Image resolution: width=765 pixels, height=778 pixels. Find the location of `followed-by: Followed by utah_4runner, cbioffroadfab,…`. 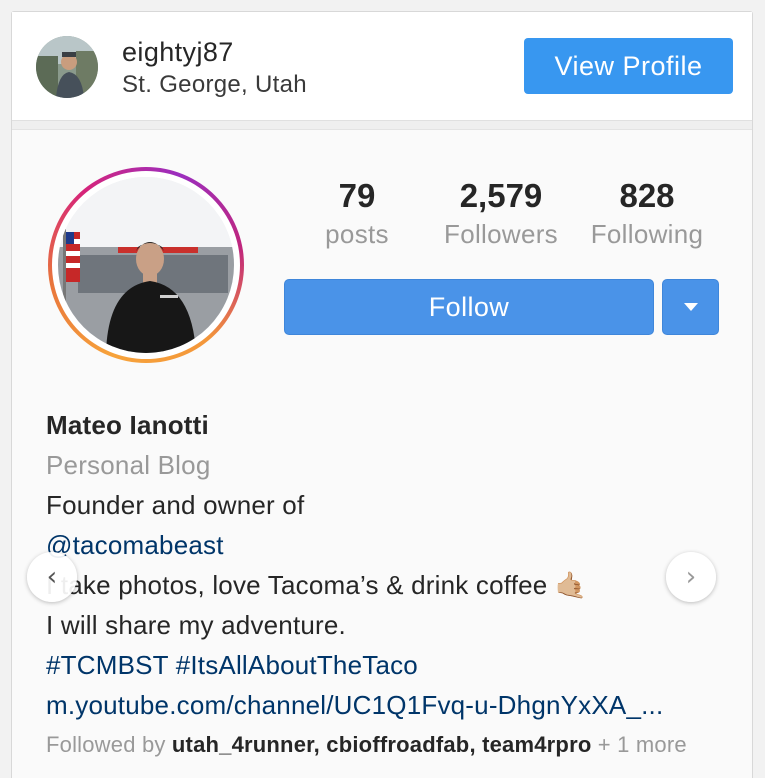

followed-by: Followed by utah_4runner, cbioffroadfab,… is located at coordinates (366, 745).